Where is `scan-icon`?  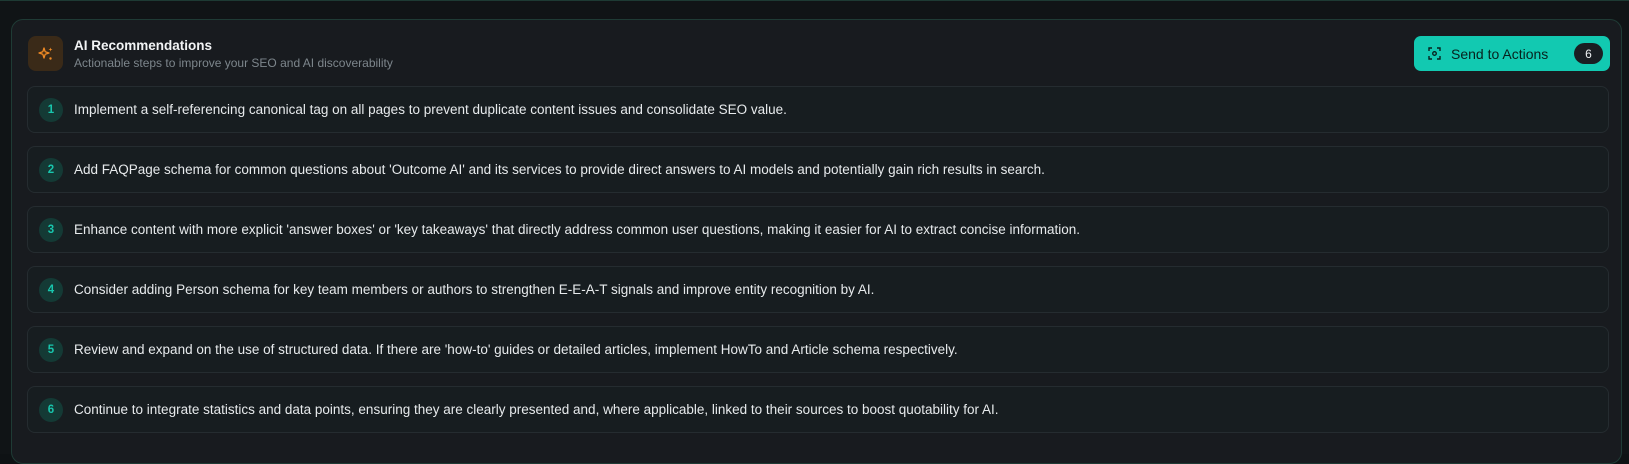
scan-icon is located at coordinates (1434, 53).